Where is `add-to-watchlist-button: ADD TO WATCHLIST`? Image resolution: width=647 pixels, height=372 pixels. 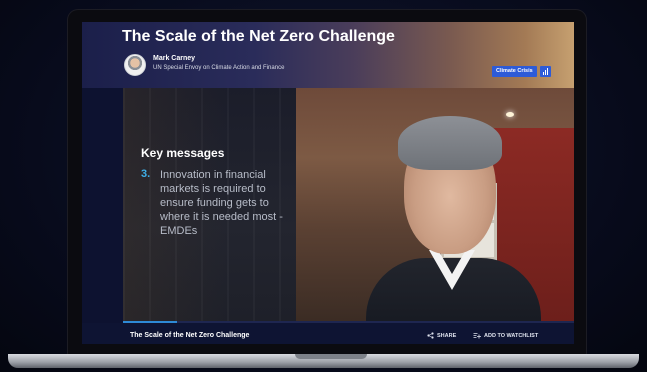 add-to-watchlist-button: ADD TO WATCHLIST is located at coordinates (505, 335).